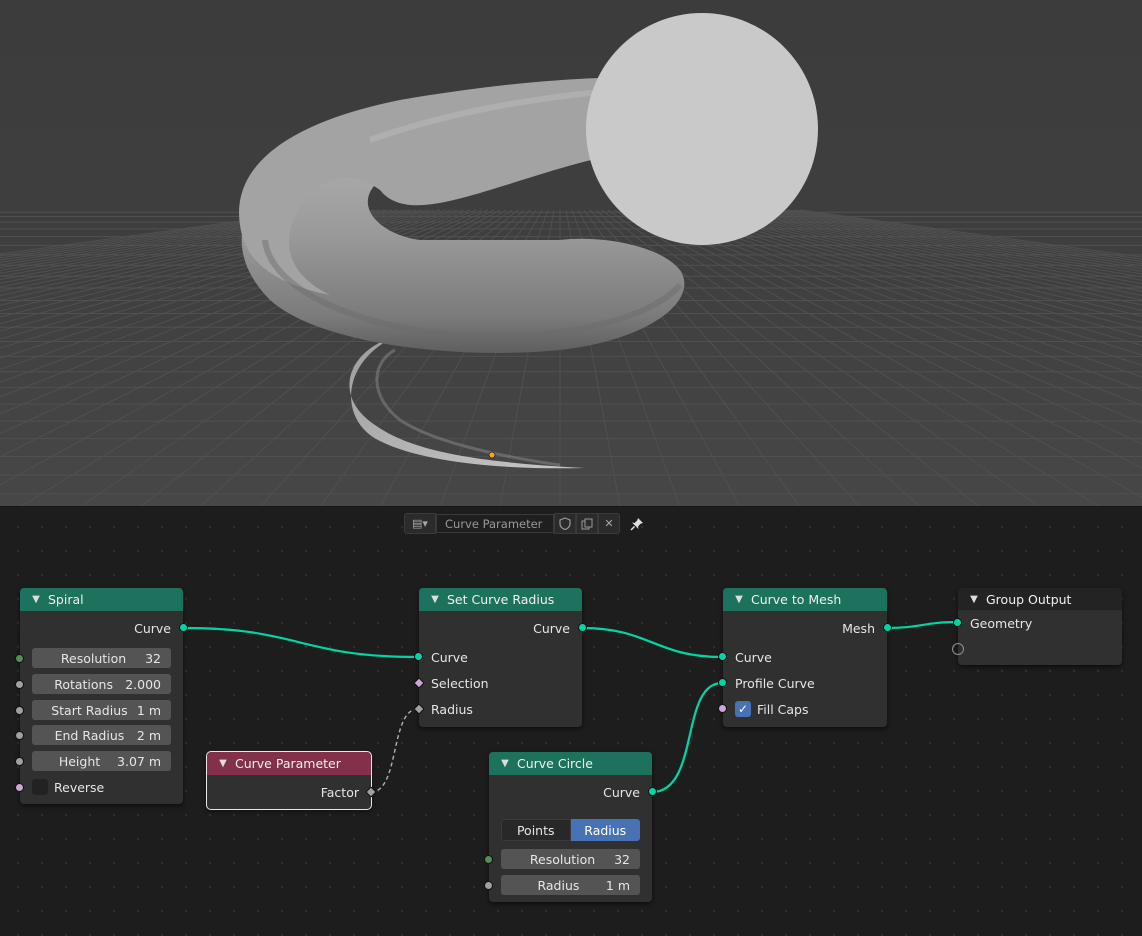 This screenshot has height=936, width=1142. I want to click on close-icon: ✕, so click(609, 523).